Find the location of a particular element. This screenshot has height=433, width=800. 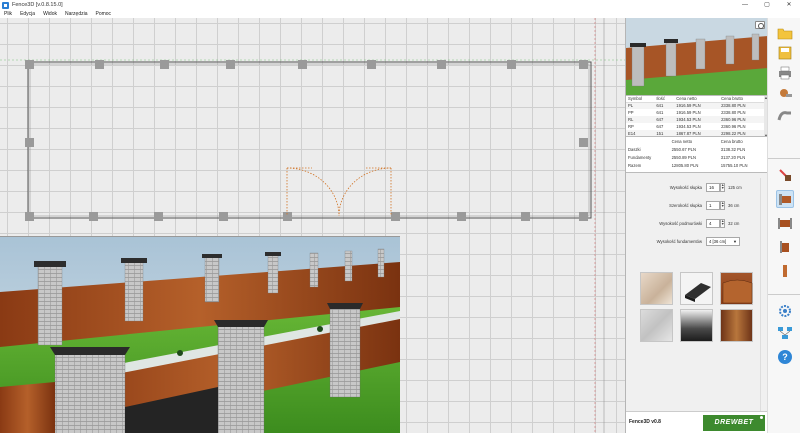

post-height-label: Wysokość słupka is located at coordinates (685, 187).